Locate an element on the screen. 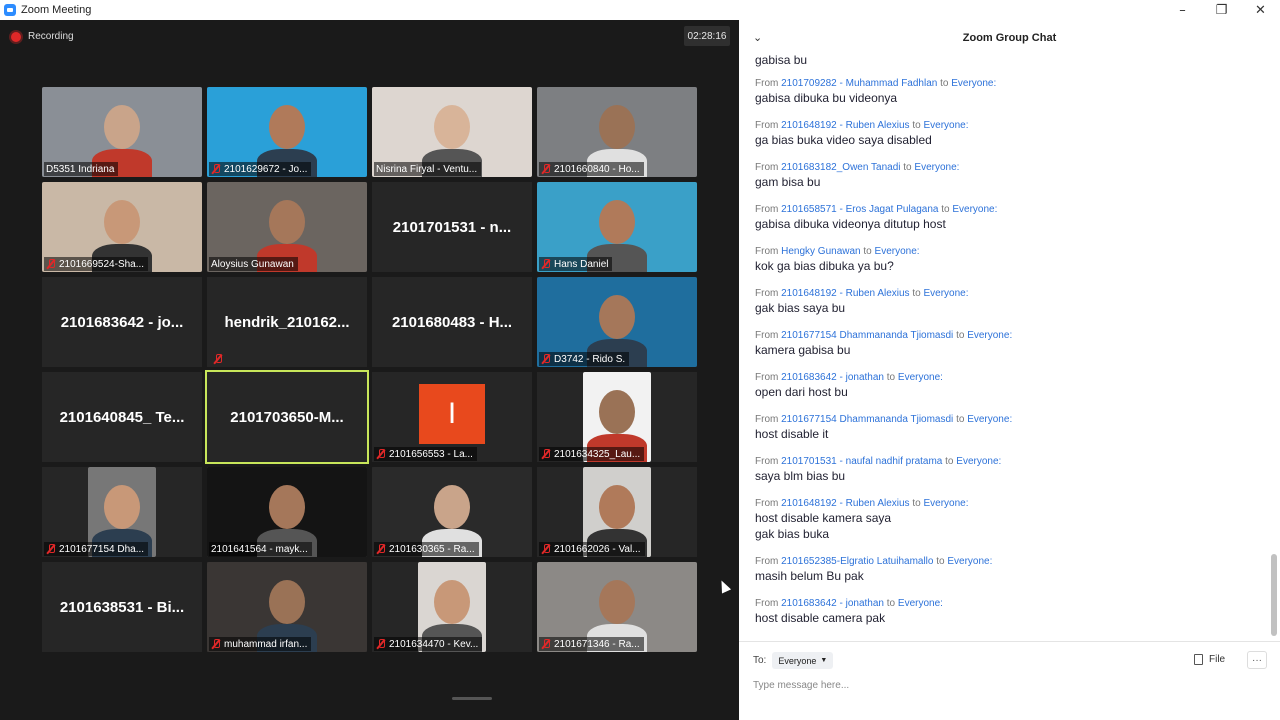 The image size is (1280, 720). participant-label: Hans Daniel is located at coordinates (576, 264).